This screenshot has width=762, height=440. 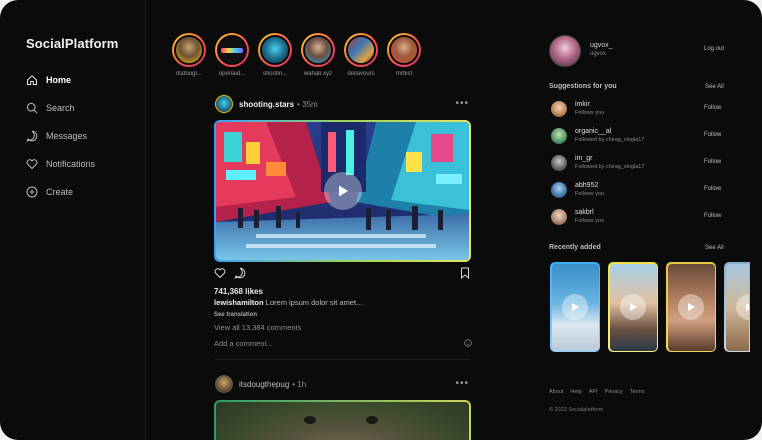 What do you see at coordinates (299, 384) in the screenshot?
I see `post-time: • 1h` at bounding box center [299, 384].